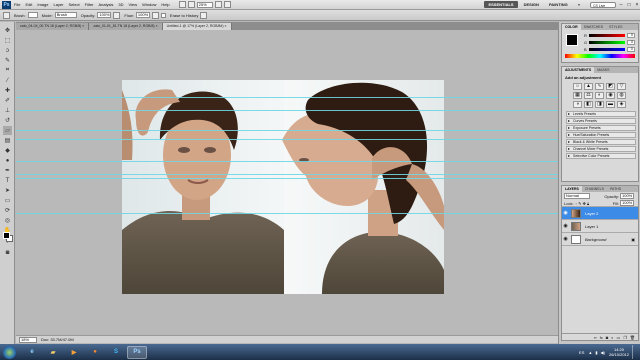 Image resolution: width=640 pixels, height=360 pixels. What do you see at coordinates (596, 352) in the screenshot?
I see `network-icon: ▮` at bounding box center [596, 352].